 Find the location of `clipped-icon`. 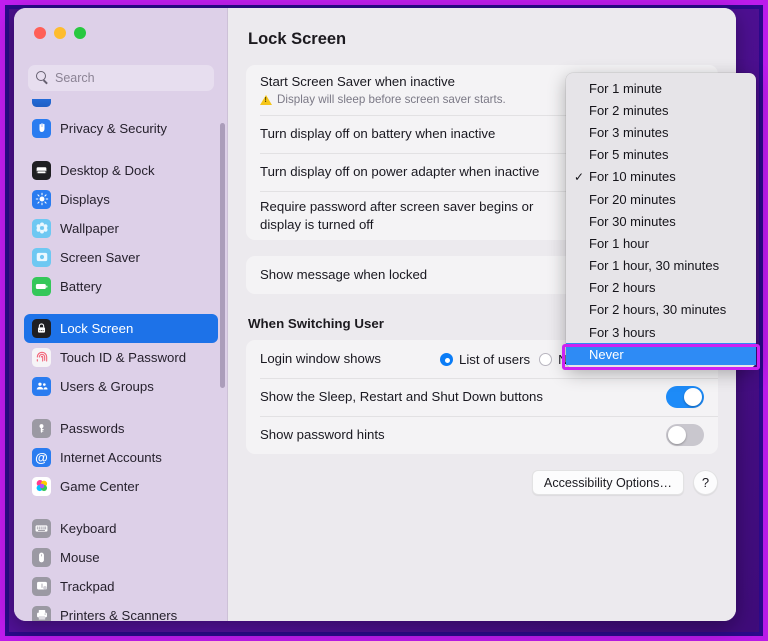

clipped-icon is located at coordinates (41, 102).